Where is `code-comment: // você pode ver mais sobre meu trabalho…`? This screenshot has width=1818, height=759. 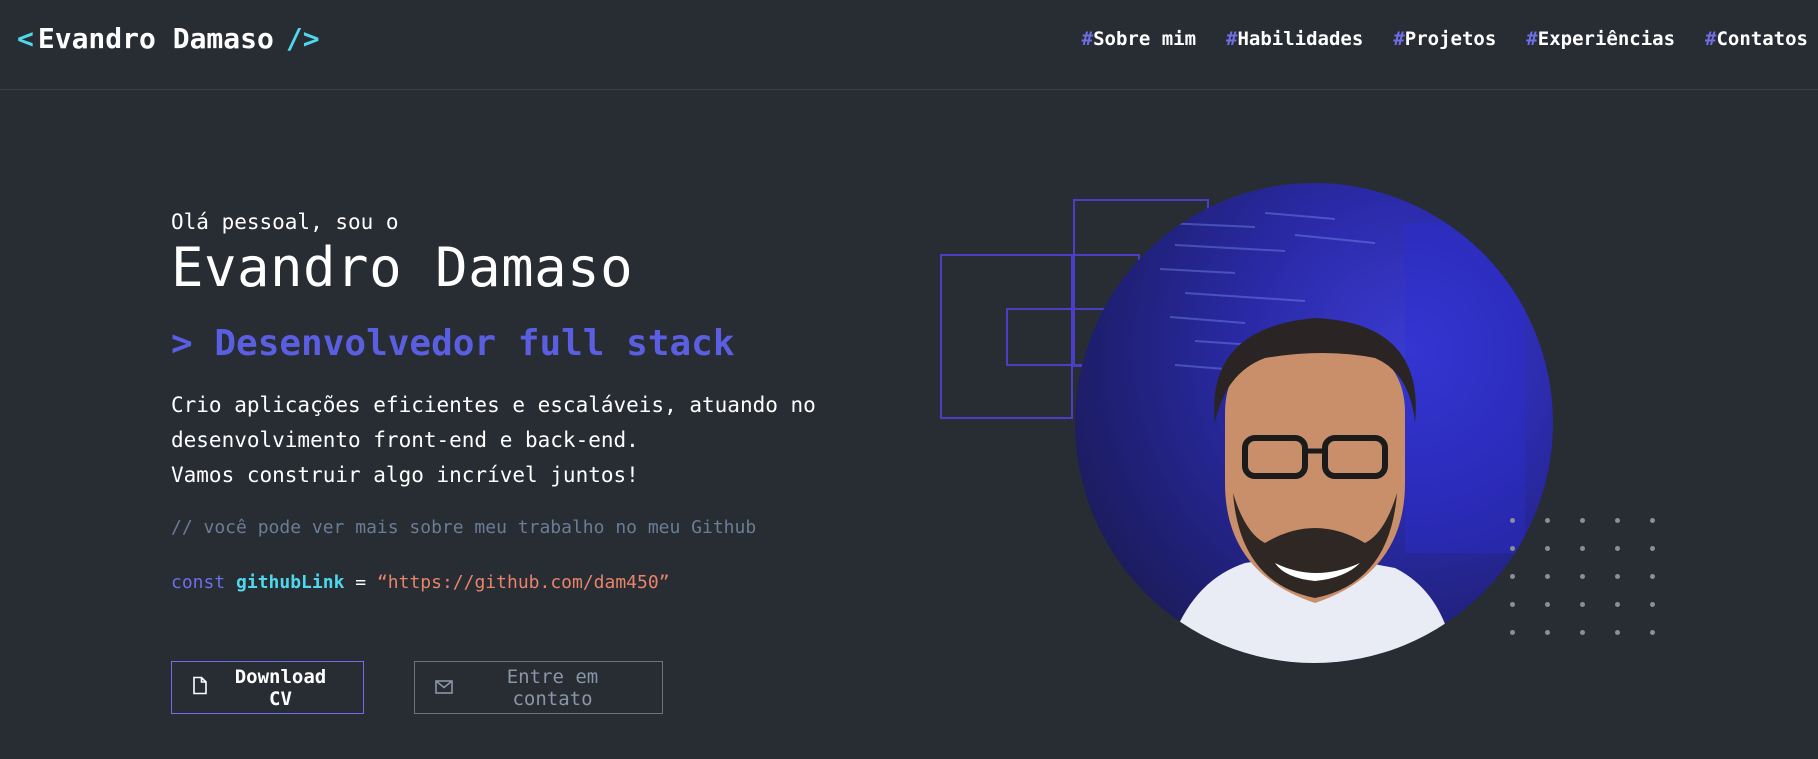 code-comment: // você pode ver mais sobre meu trabalho… is located at coordinates (464, 527).